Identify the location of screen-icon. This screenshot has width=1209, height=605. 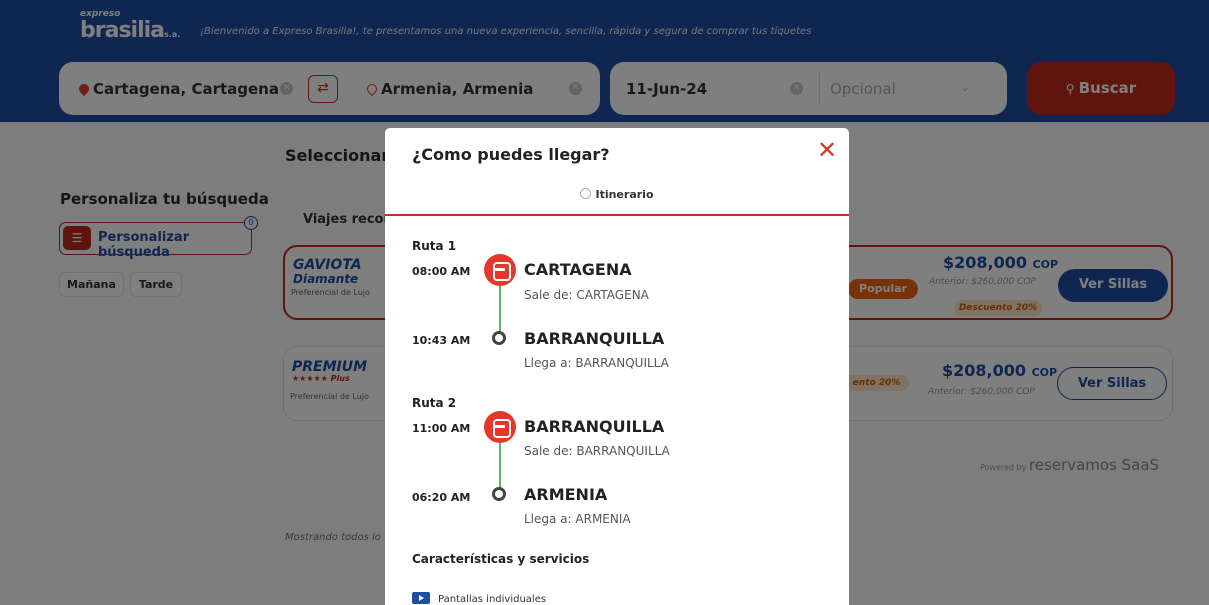
(421, 598).